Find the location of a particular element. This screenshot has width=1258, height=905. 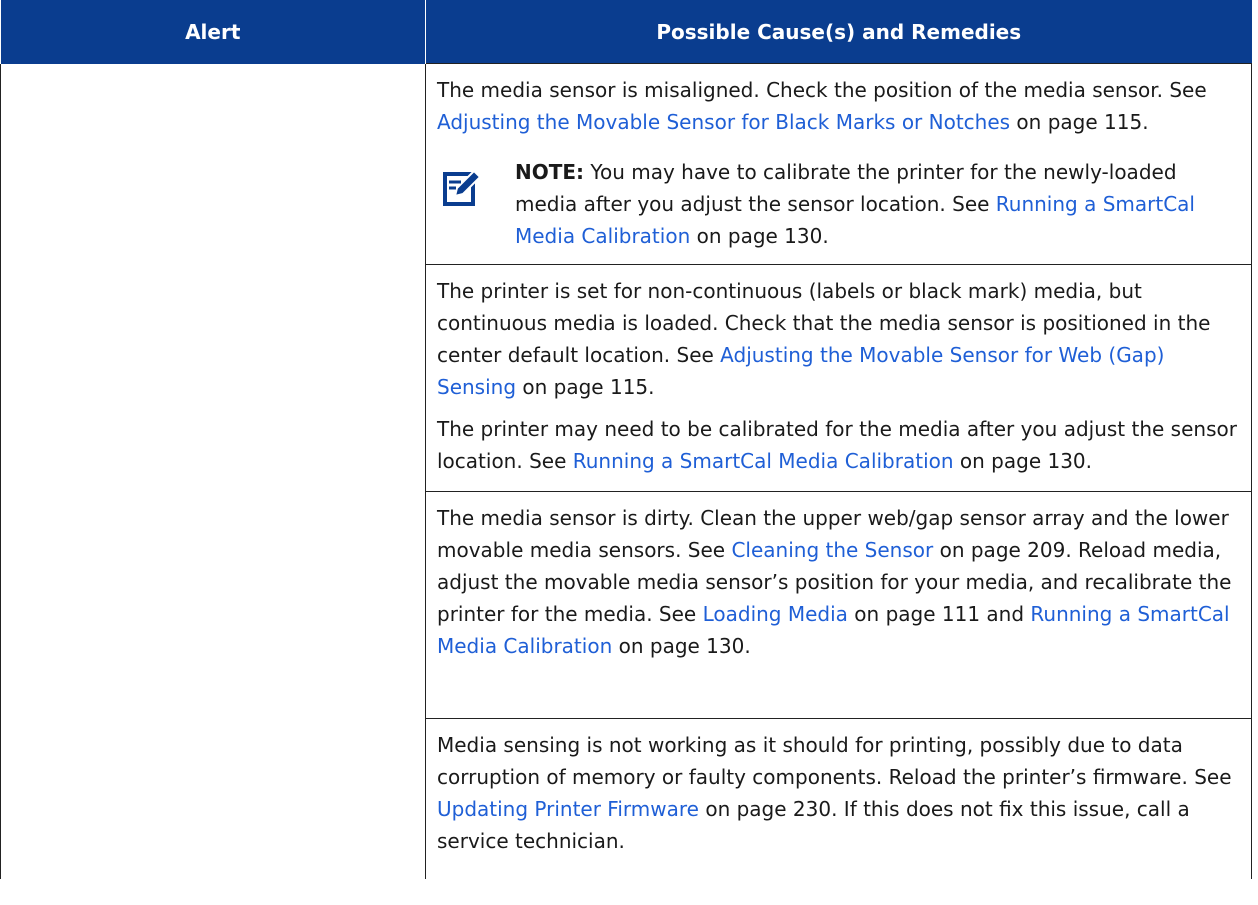

note-edit-icon is located at coordinates (461, 187).